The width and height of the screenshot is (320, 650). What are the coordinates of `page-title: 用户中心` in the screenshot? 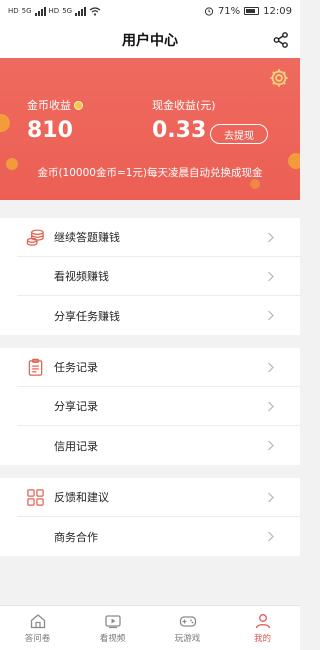 It's located at (150, 41).